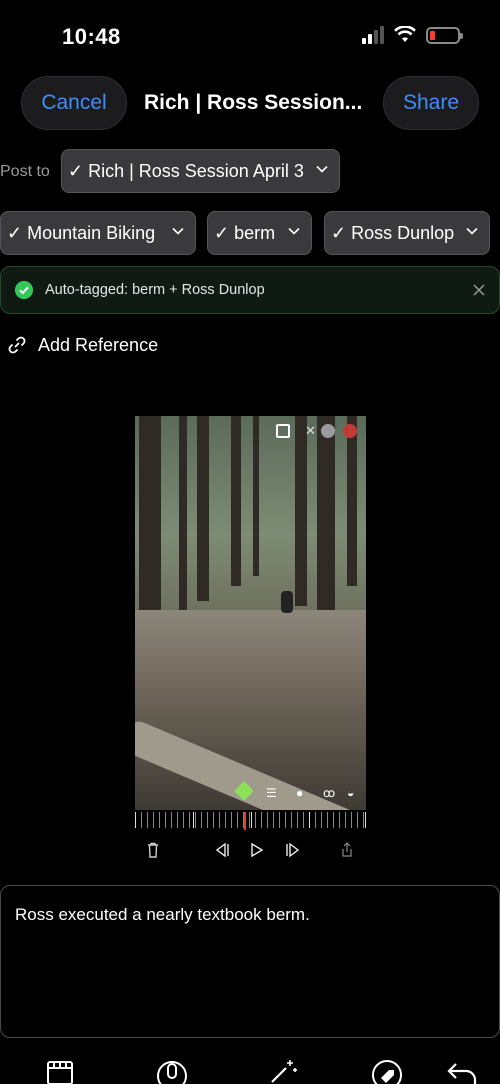  I want to click on step-forward-icon, so click(293, 850).